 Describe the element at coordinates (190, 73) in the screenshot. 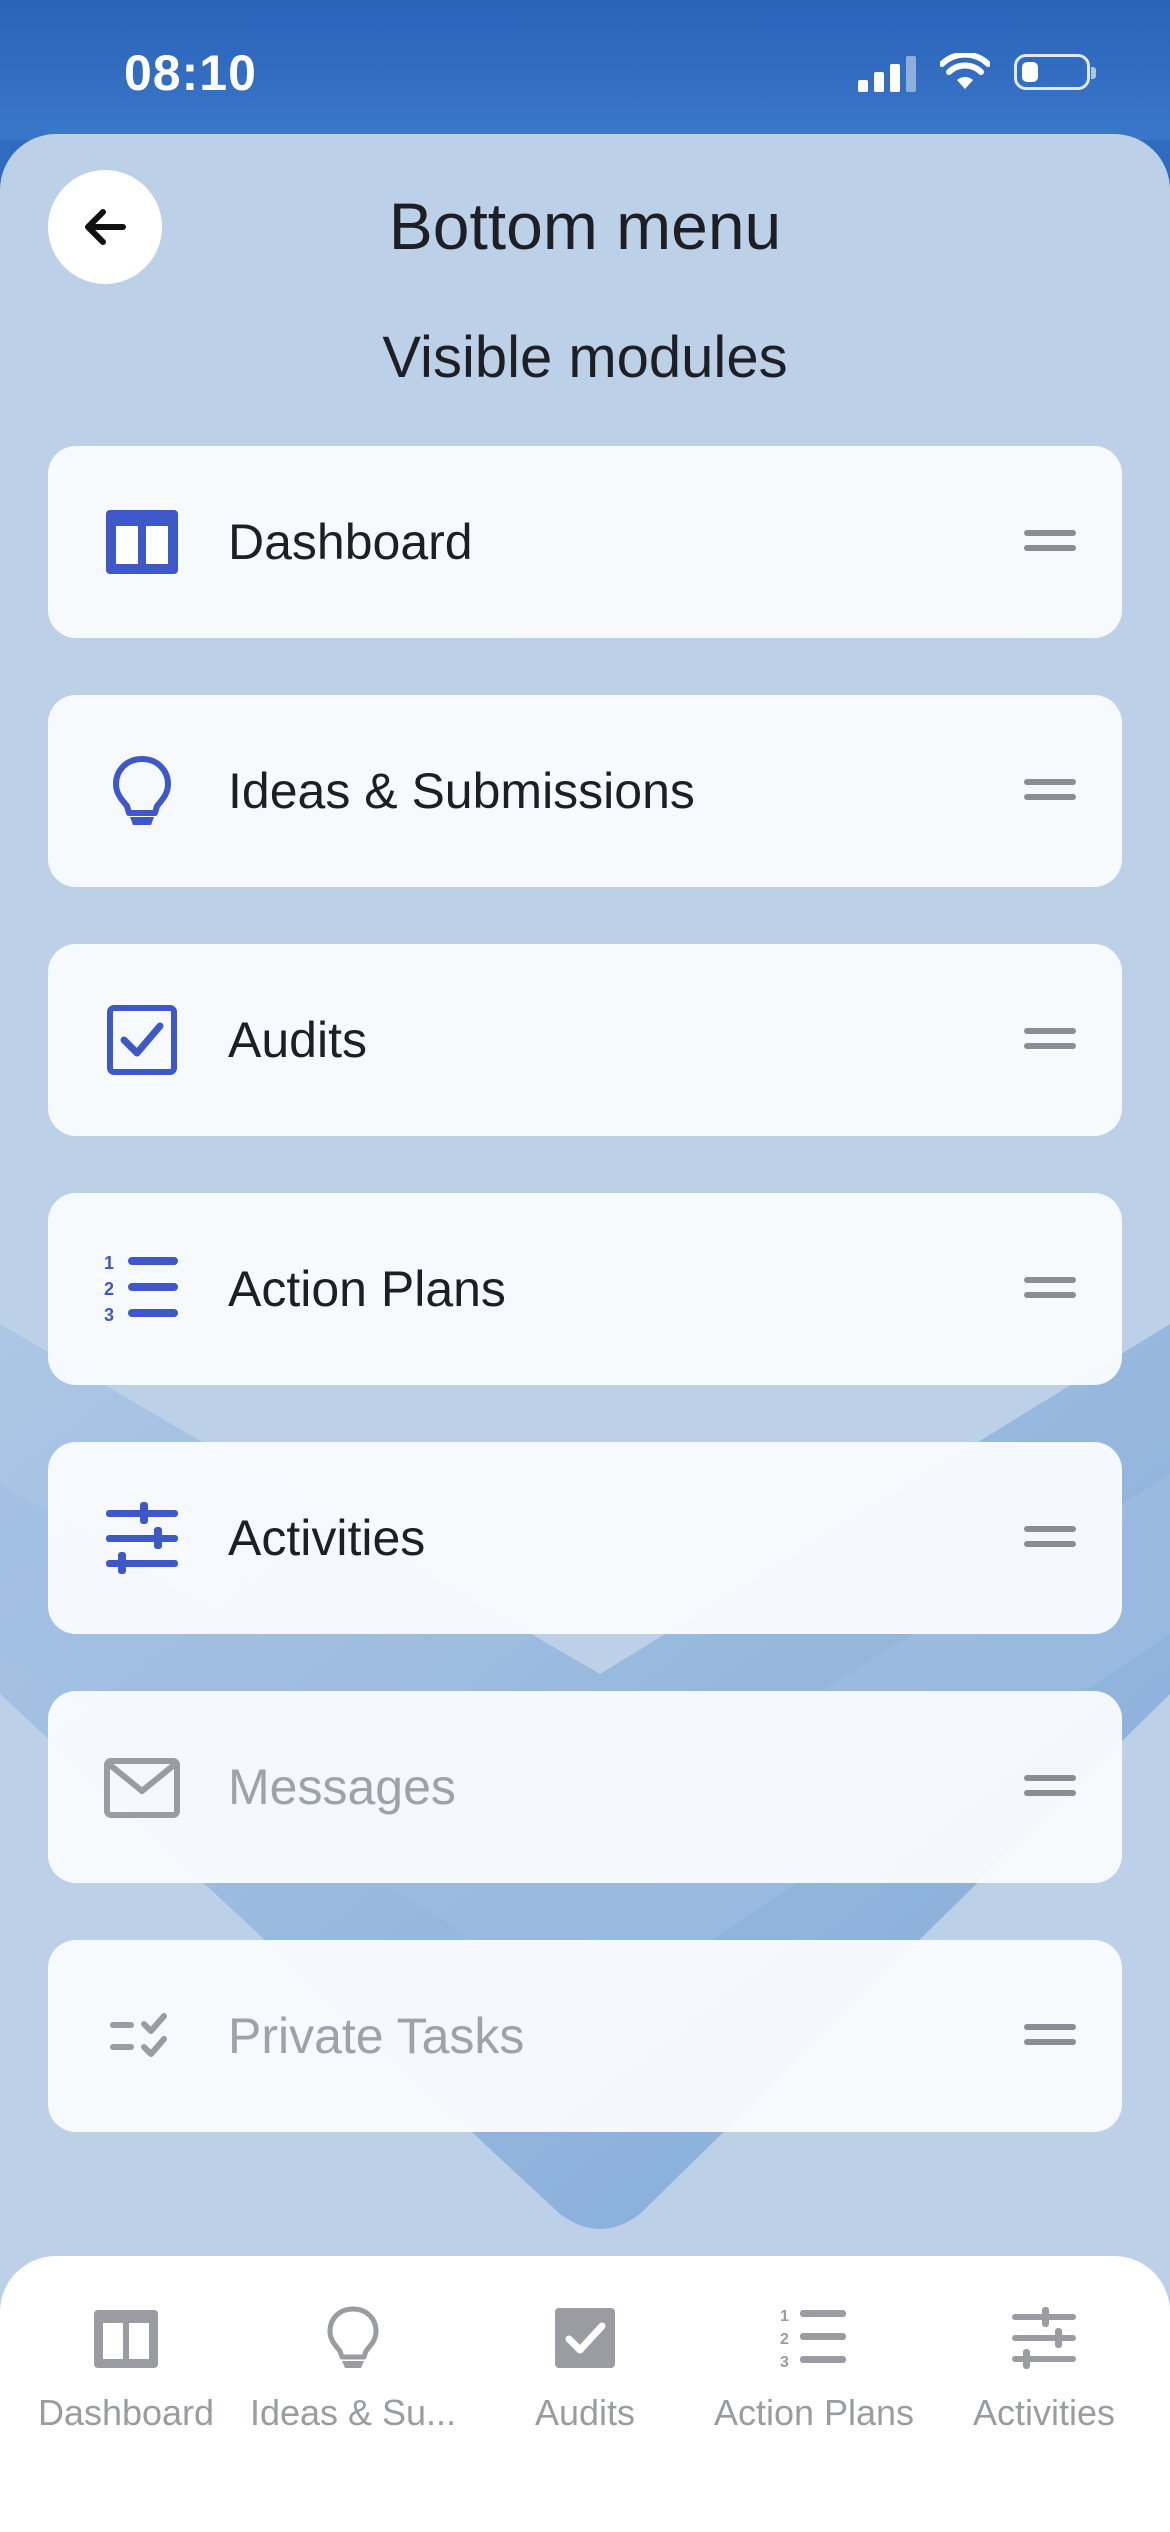

I see `status-time: 08:10` at that location.